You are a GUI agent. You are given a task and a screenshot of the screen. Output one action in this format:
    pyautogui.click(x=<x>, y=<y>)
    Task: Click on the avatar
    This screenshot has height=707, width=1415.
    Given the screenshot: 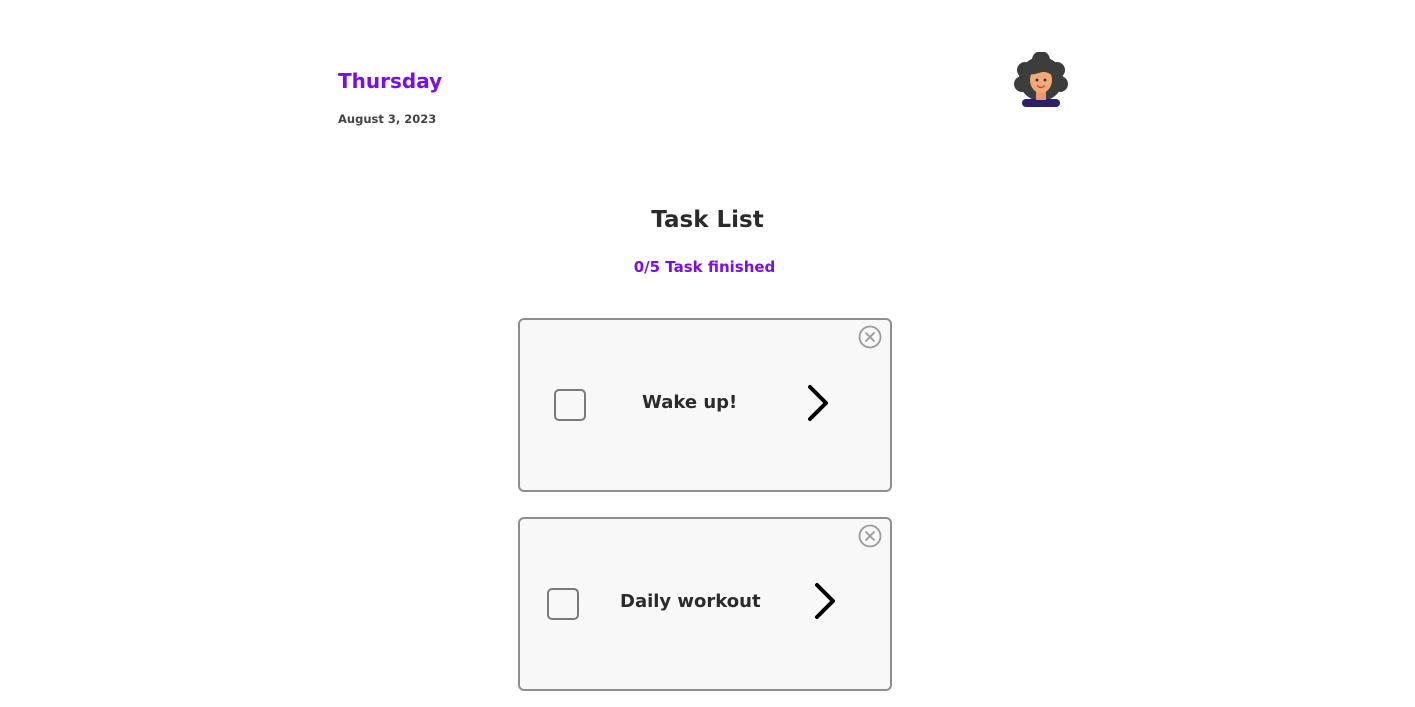 What is the action you would take?
    pyautogui.click(x=1041, y=80)
    